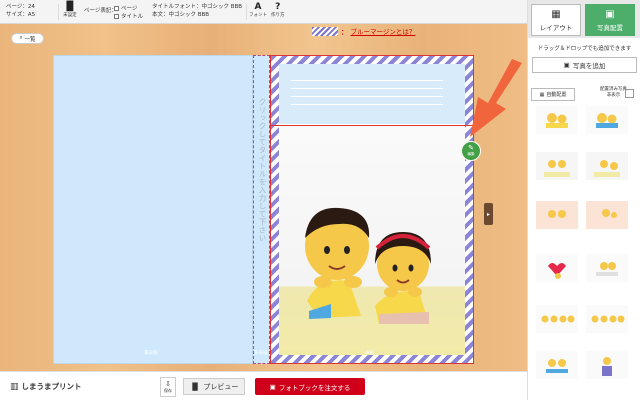 This screenshot has width=640, height=400. What do you see at coordinates (584, 49) in the screenshot?
I see `drag-hint: ドラッグ＆ドロップでも追加できます` at bounding box center [584, 49].